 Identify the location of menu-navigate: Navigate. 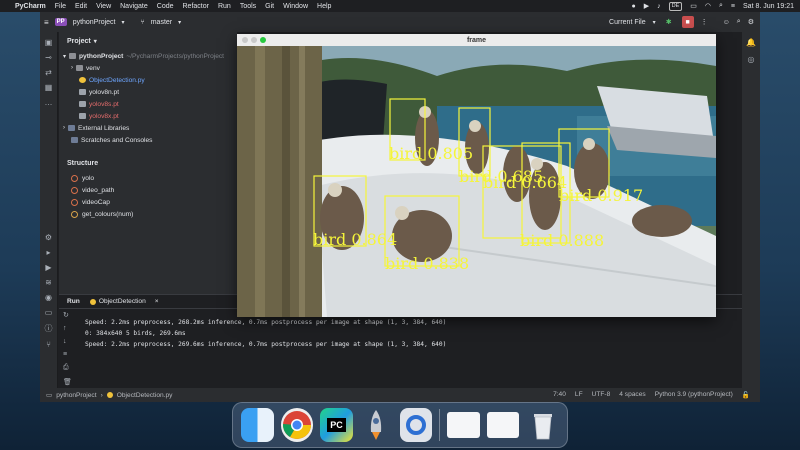
(134, 6).